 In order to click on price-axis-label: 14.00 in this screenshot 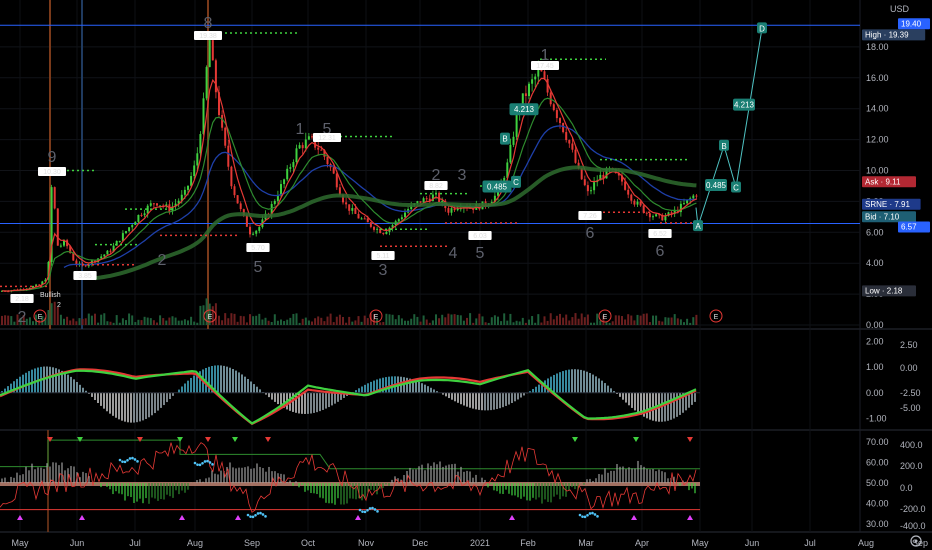, I will do `click(877, 109)`.